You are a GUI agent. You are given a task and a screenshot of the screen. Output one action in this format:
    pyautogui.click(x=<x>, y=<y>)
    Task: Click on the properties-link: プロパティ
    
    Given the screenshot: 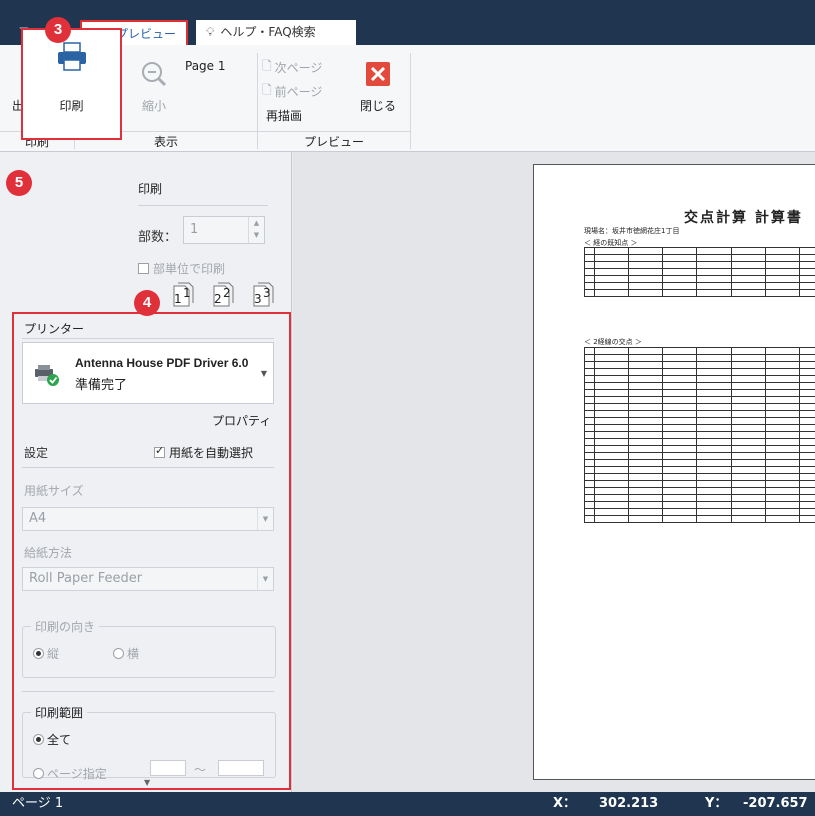 What is the action you would take?
    pyautogui.click(x=241, y=420)
    